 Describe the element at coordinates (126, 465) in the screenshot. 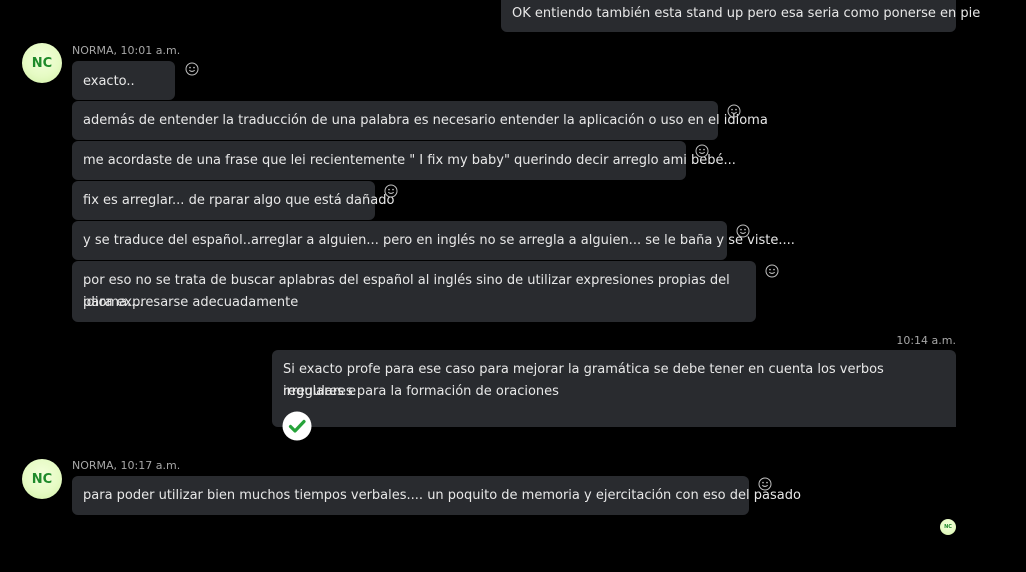

I see `sender-name-timestamp: NORMA, 10:17 a.m.` at that location.